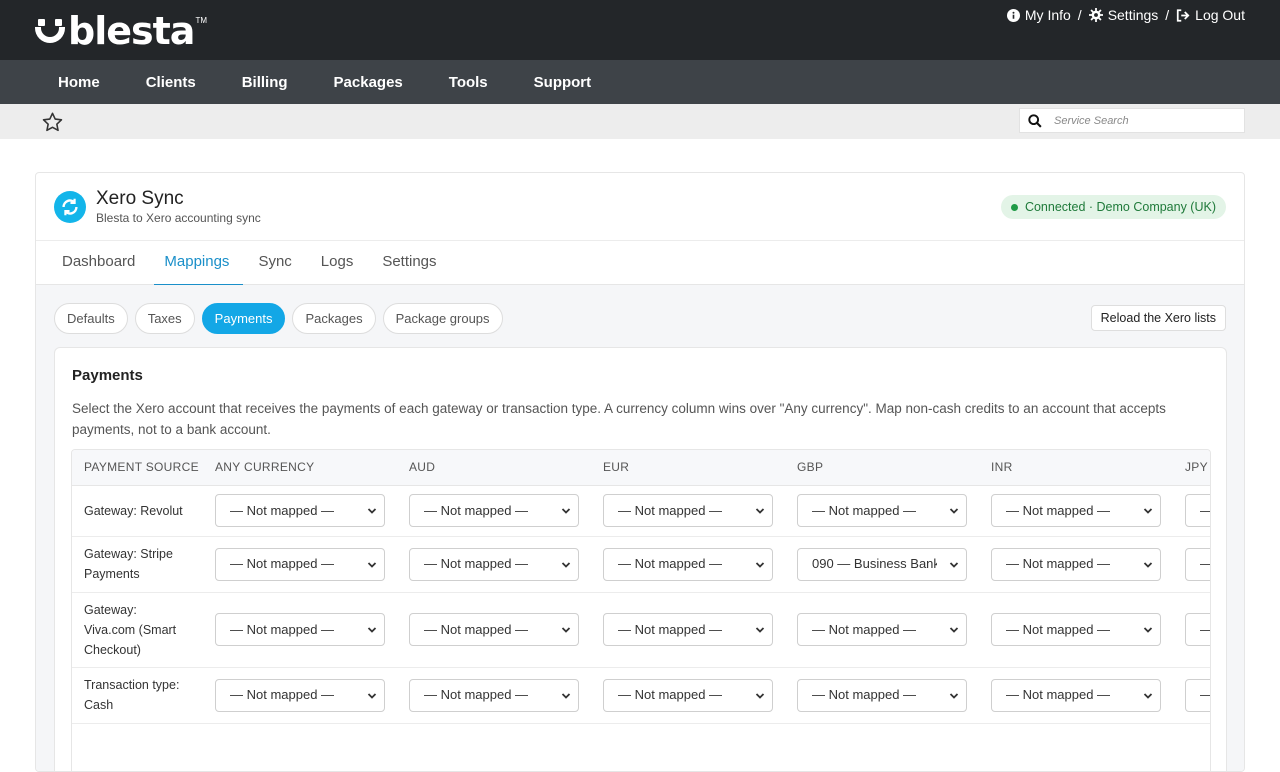 This screenshot has width=1280, height=772. I want to click on search-input, so click(1144, 120).